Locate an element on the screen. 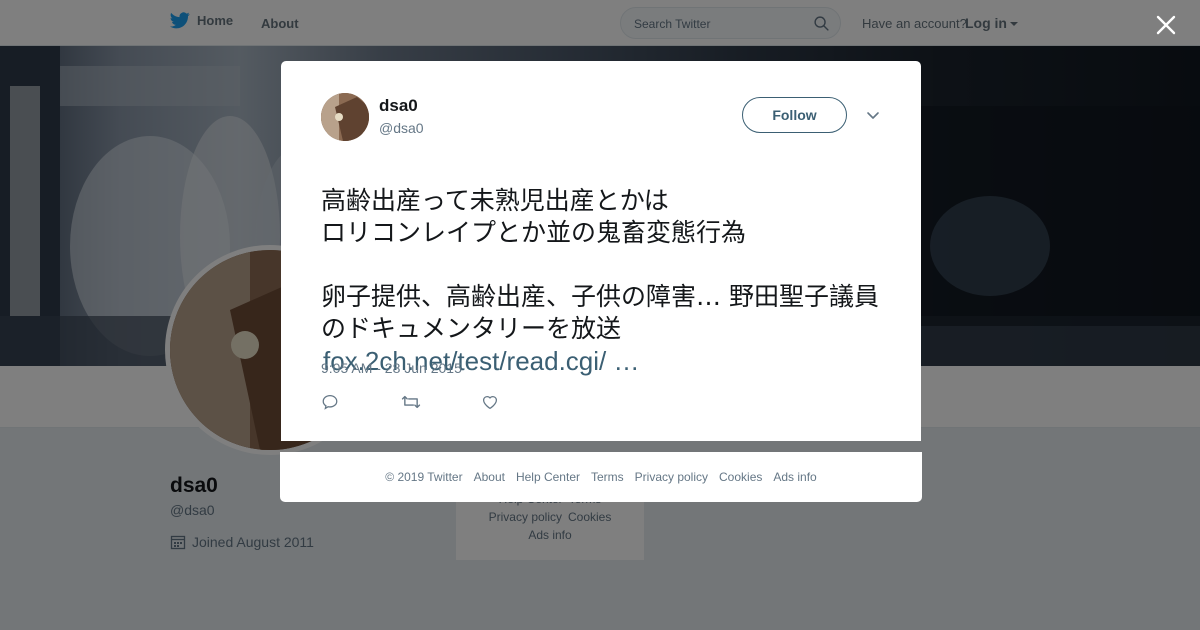 The height and width of the screenshot is (630, 1200). tweet-actions is located at coordinates (441, 402).